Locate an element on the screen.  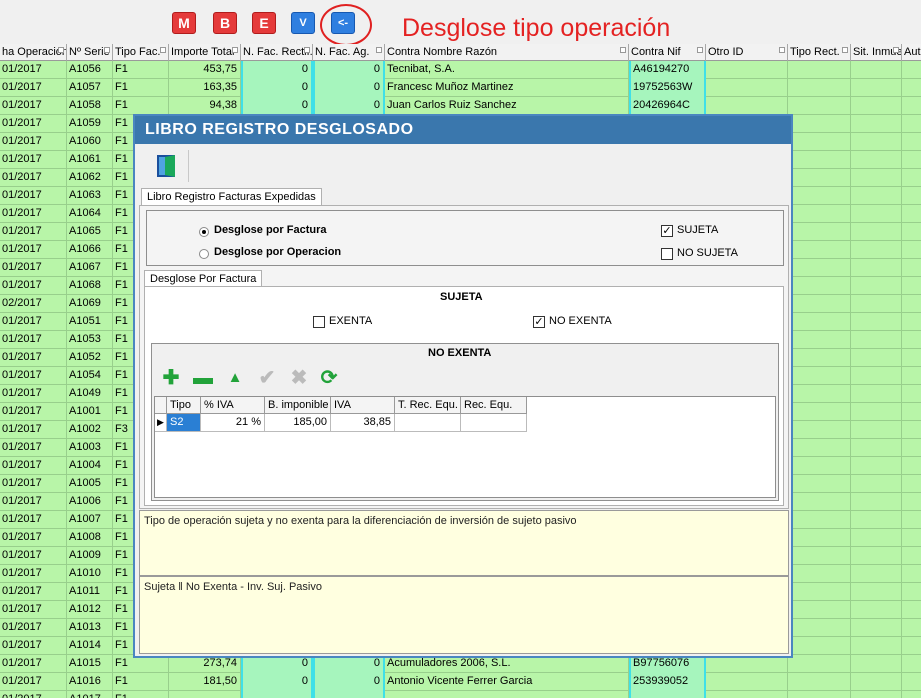
table-cell: Antonio Vicente Ferrer Garcia is located at coordinates (507, 682).